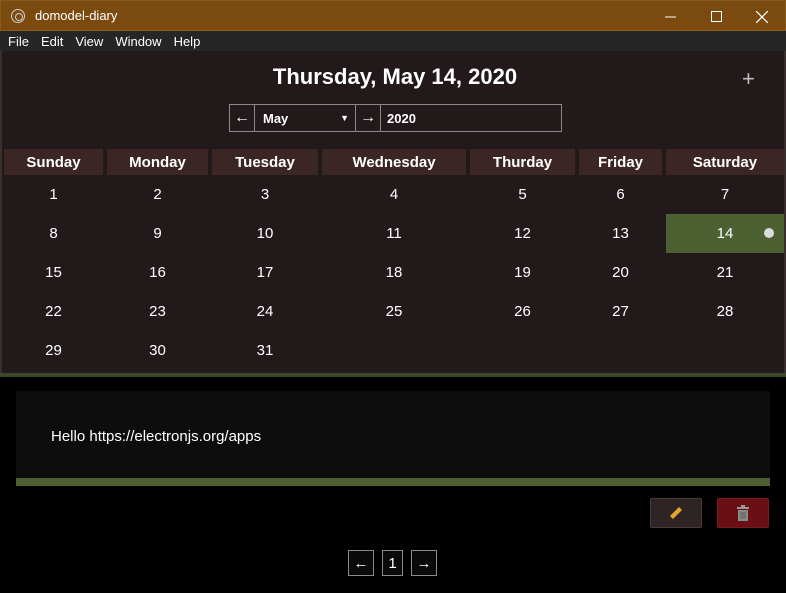 The width and height of the screenshot is (786, 593). What do you see at coordinates (522, 233) in the screenshot?
I see `calendar-day: 12` at bounding box center [522, 233].